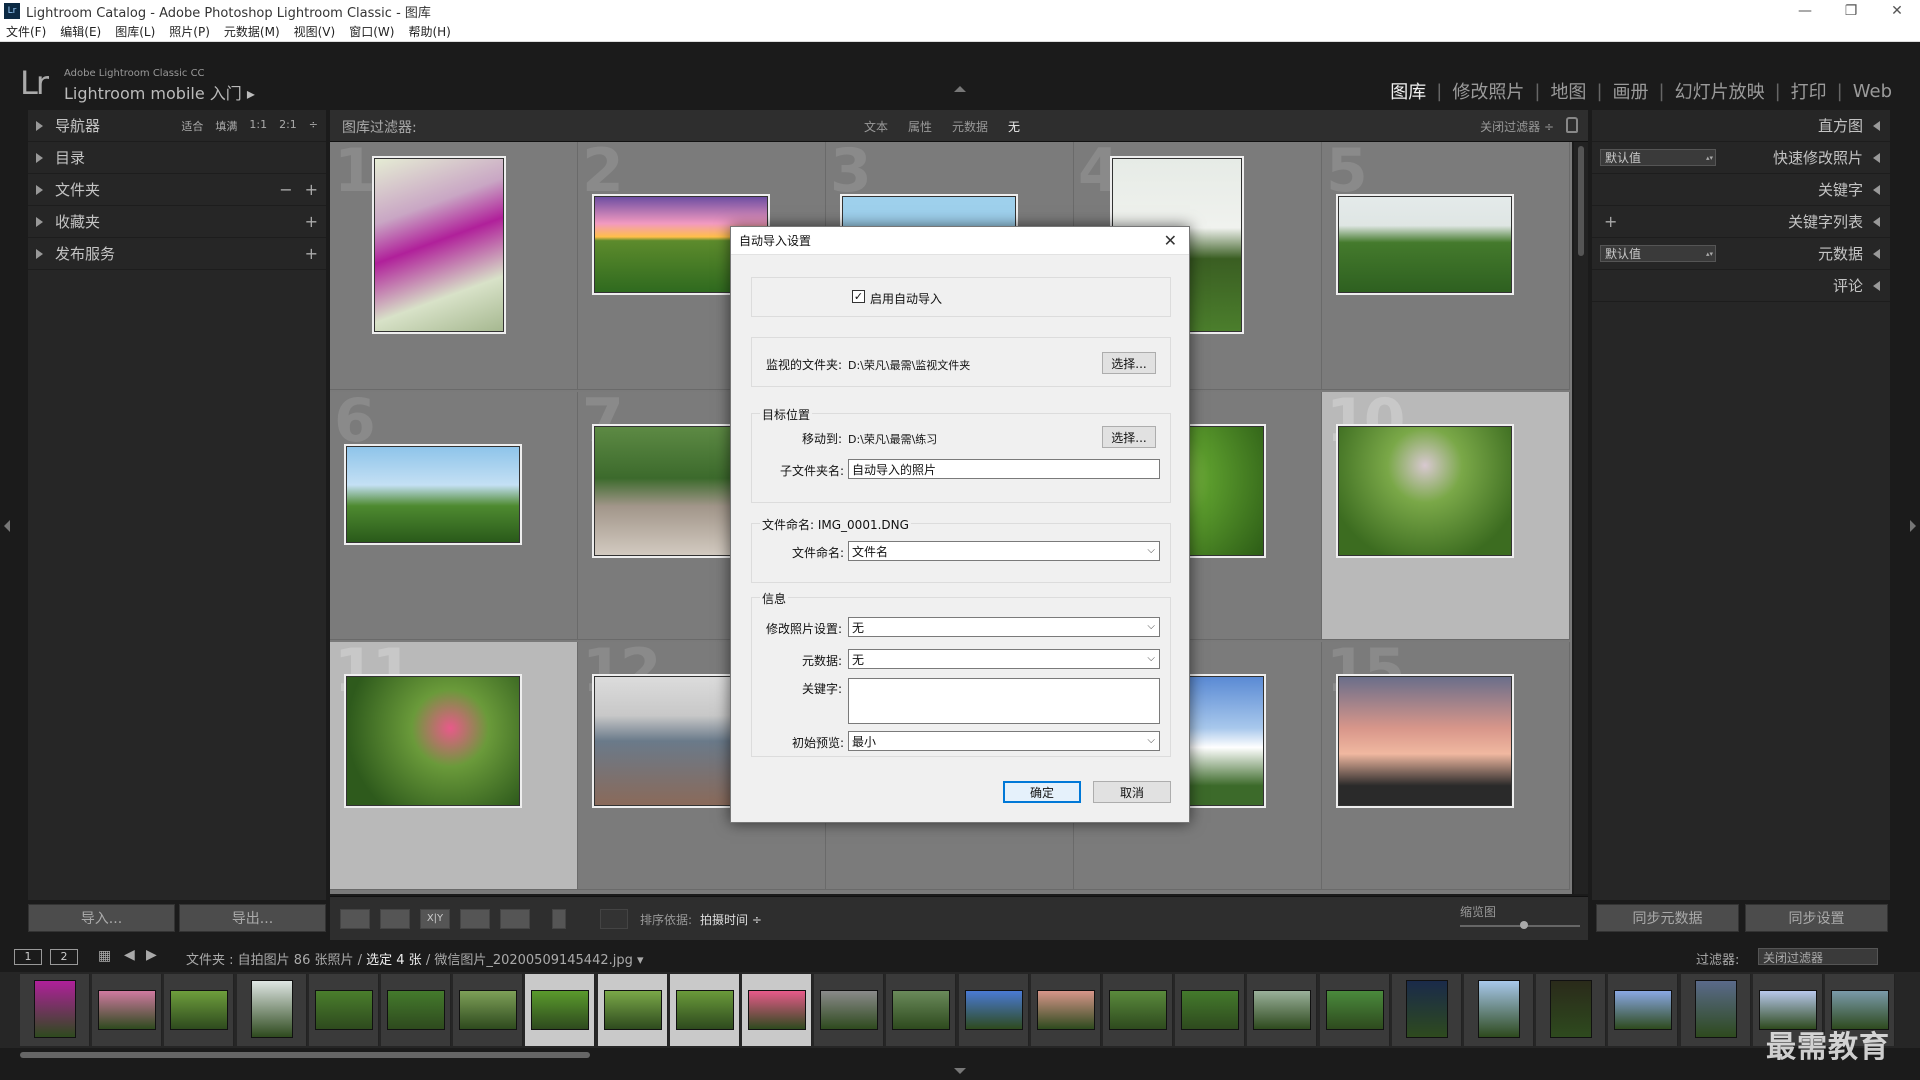  I want to click on filter-preset-select: 关闭过滤器 ÷, so click(1517, 126).